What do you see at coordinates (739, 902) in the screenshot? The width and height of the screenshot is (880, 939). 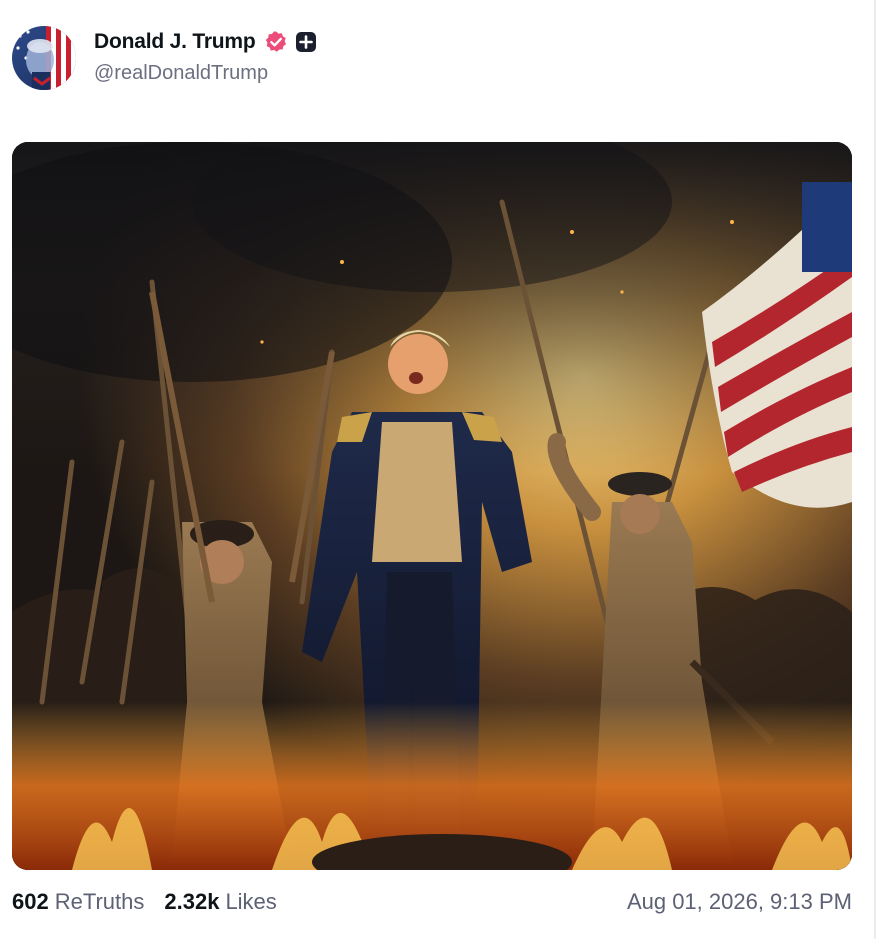 I see `post-timestamp: Aug 01, 2026, 9:13 PM` at bounding box center [739, 902].